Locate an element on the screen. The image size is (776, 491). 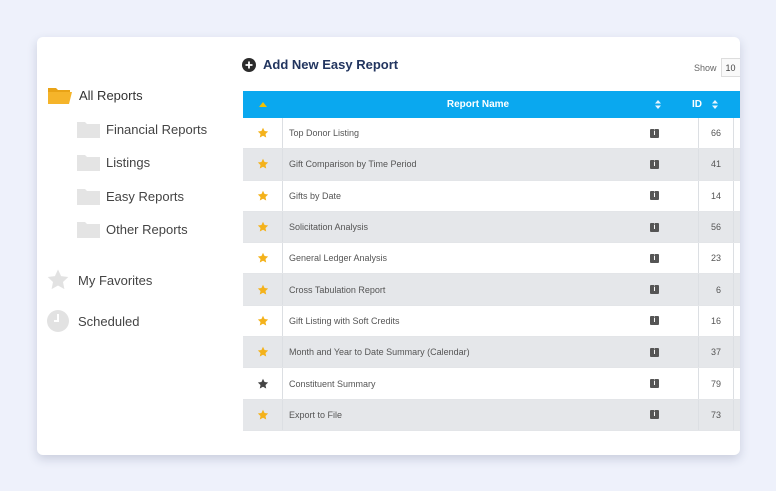
sidebar-item-label: Easy Reports is located at coordinates (145, 196).